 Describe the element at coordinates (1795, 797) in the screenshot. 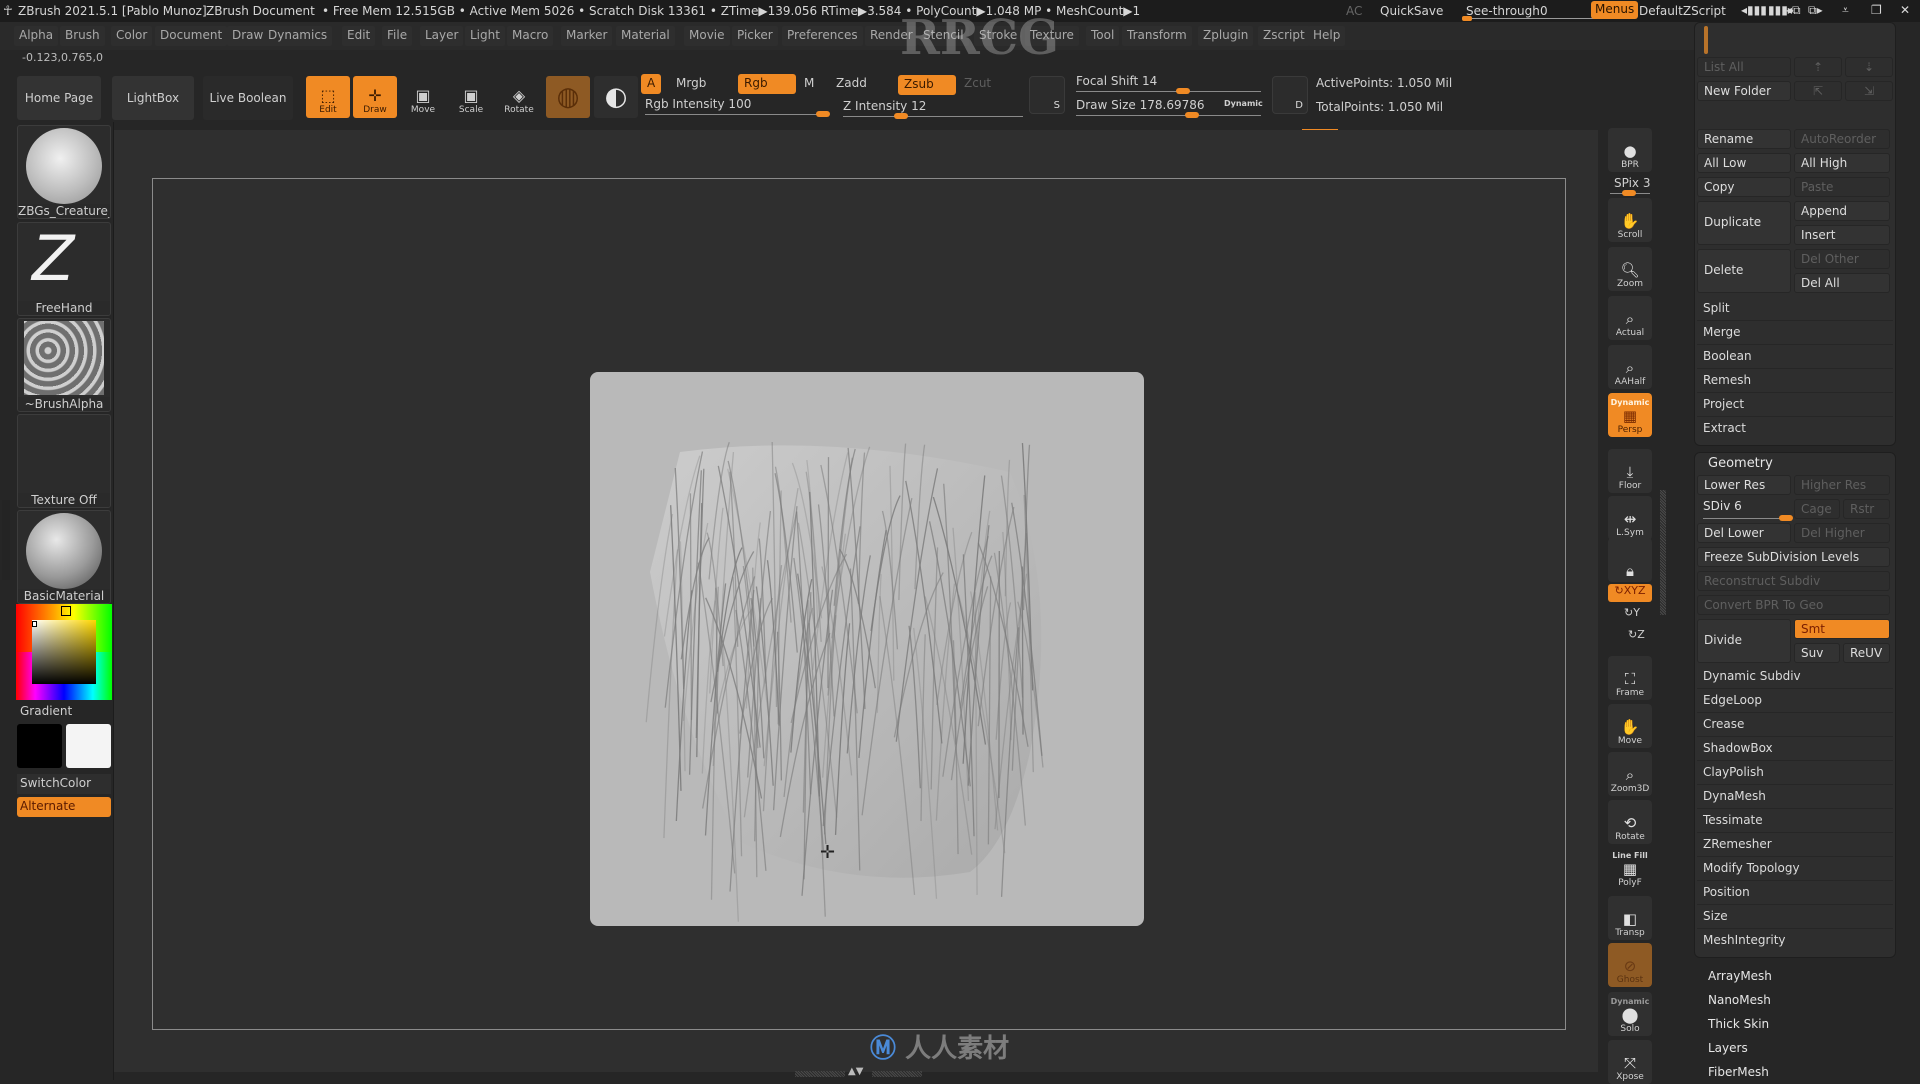

I see `dynamesh-section: DynaMesh` at that location.